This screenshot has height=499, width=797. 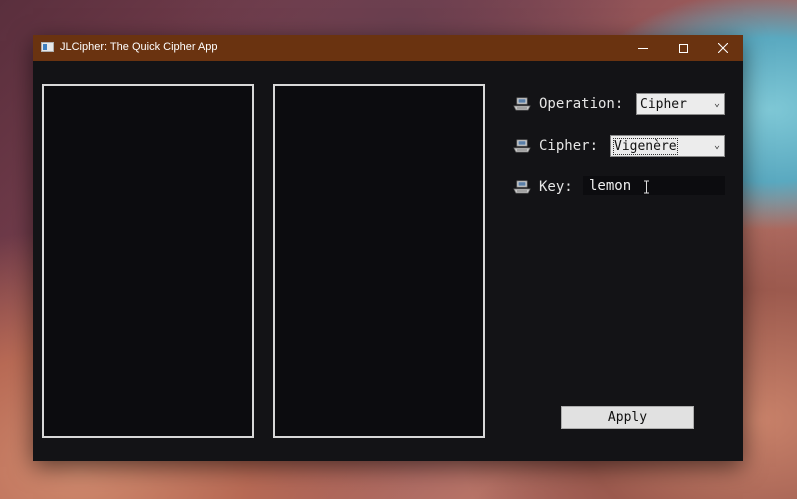 I want to click on key-label: Key:, so click(x=556, y=187).